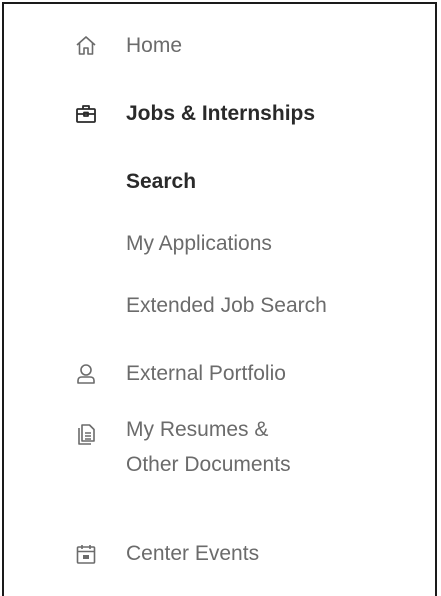  I want to click on nav-label-jobs-internships: Jobs & Internships, so click(221, 113).